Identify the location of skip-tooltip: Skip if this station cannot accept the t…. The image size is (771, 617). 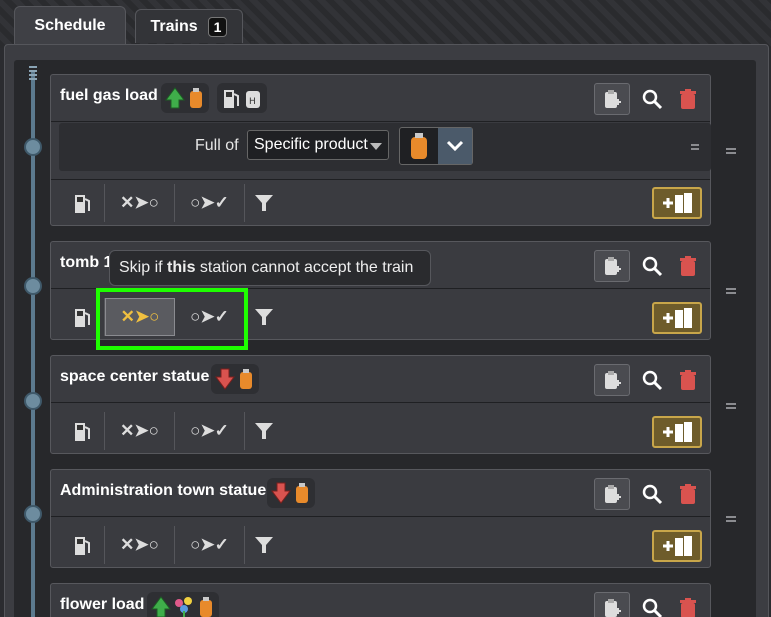
(270, 268).